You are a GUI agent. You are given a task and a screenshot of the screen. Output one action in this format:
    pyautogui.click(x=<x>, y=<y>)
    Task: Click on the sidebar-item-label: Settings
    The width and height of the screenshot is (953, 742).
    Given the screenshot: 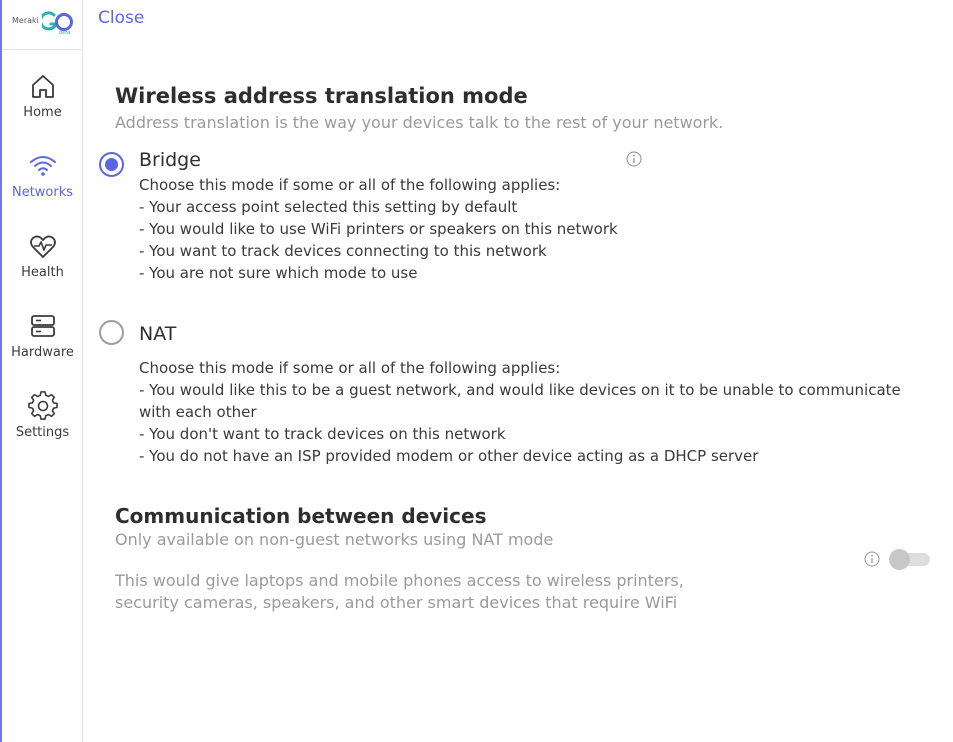 What is the action you would take?
    pyautogui.click(x=42, y=432)
    